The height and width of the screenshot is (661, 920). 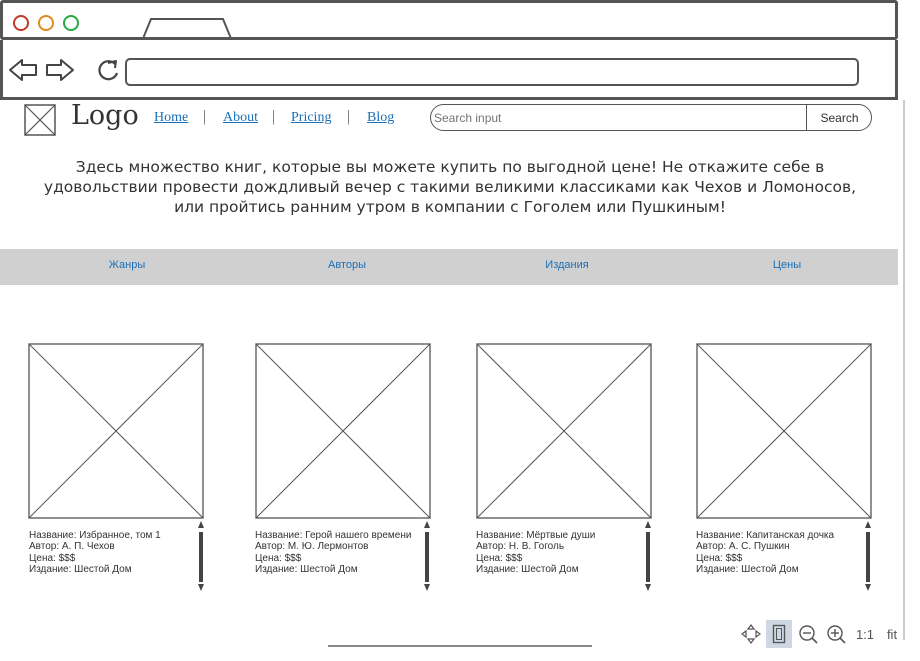 I want to click on book-title: Название: Избранное, том 1, so click(x=95, y=535).